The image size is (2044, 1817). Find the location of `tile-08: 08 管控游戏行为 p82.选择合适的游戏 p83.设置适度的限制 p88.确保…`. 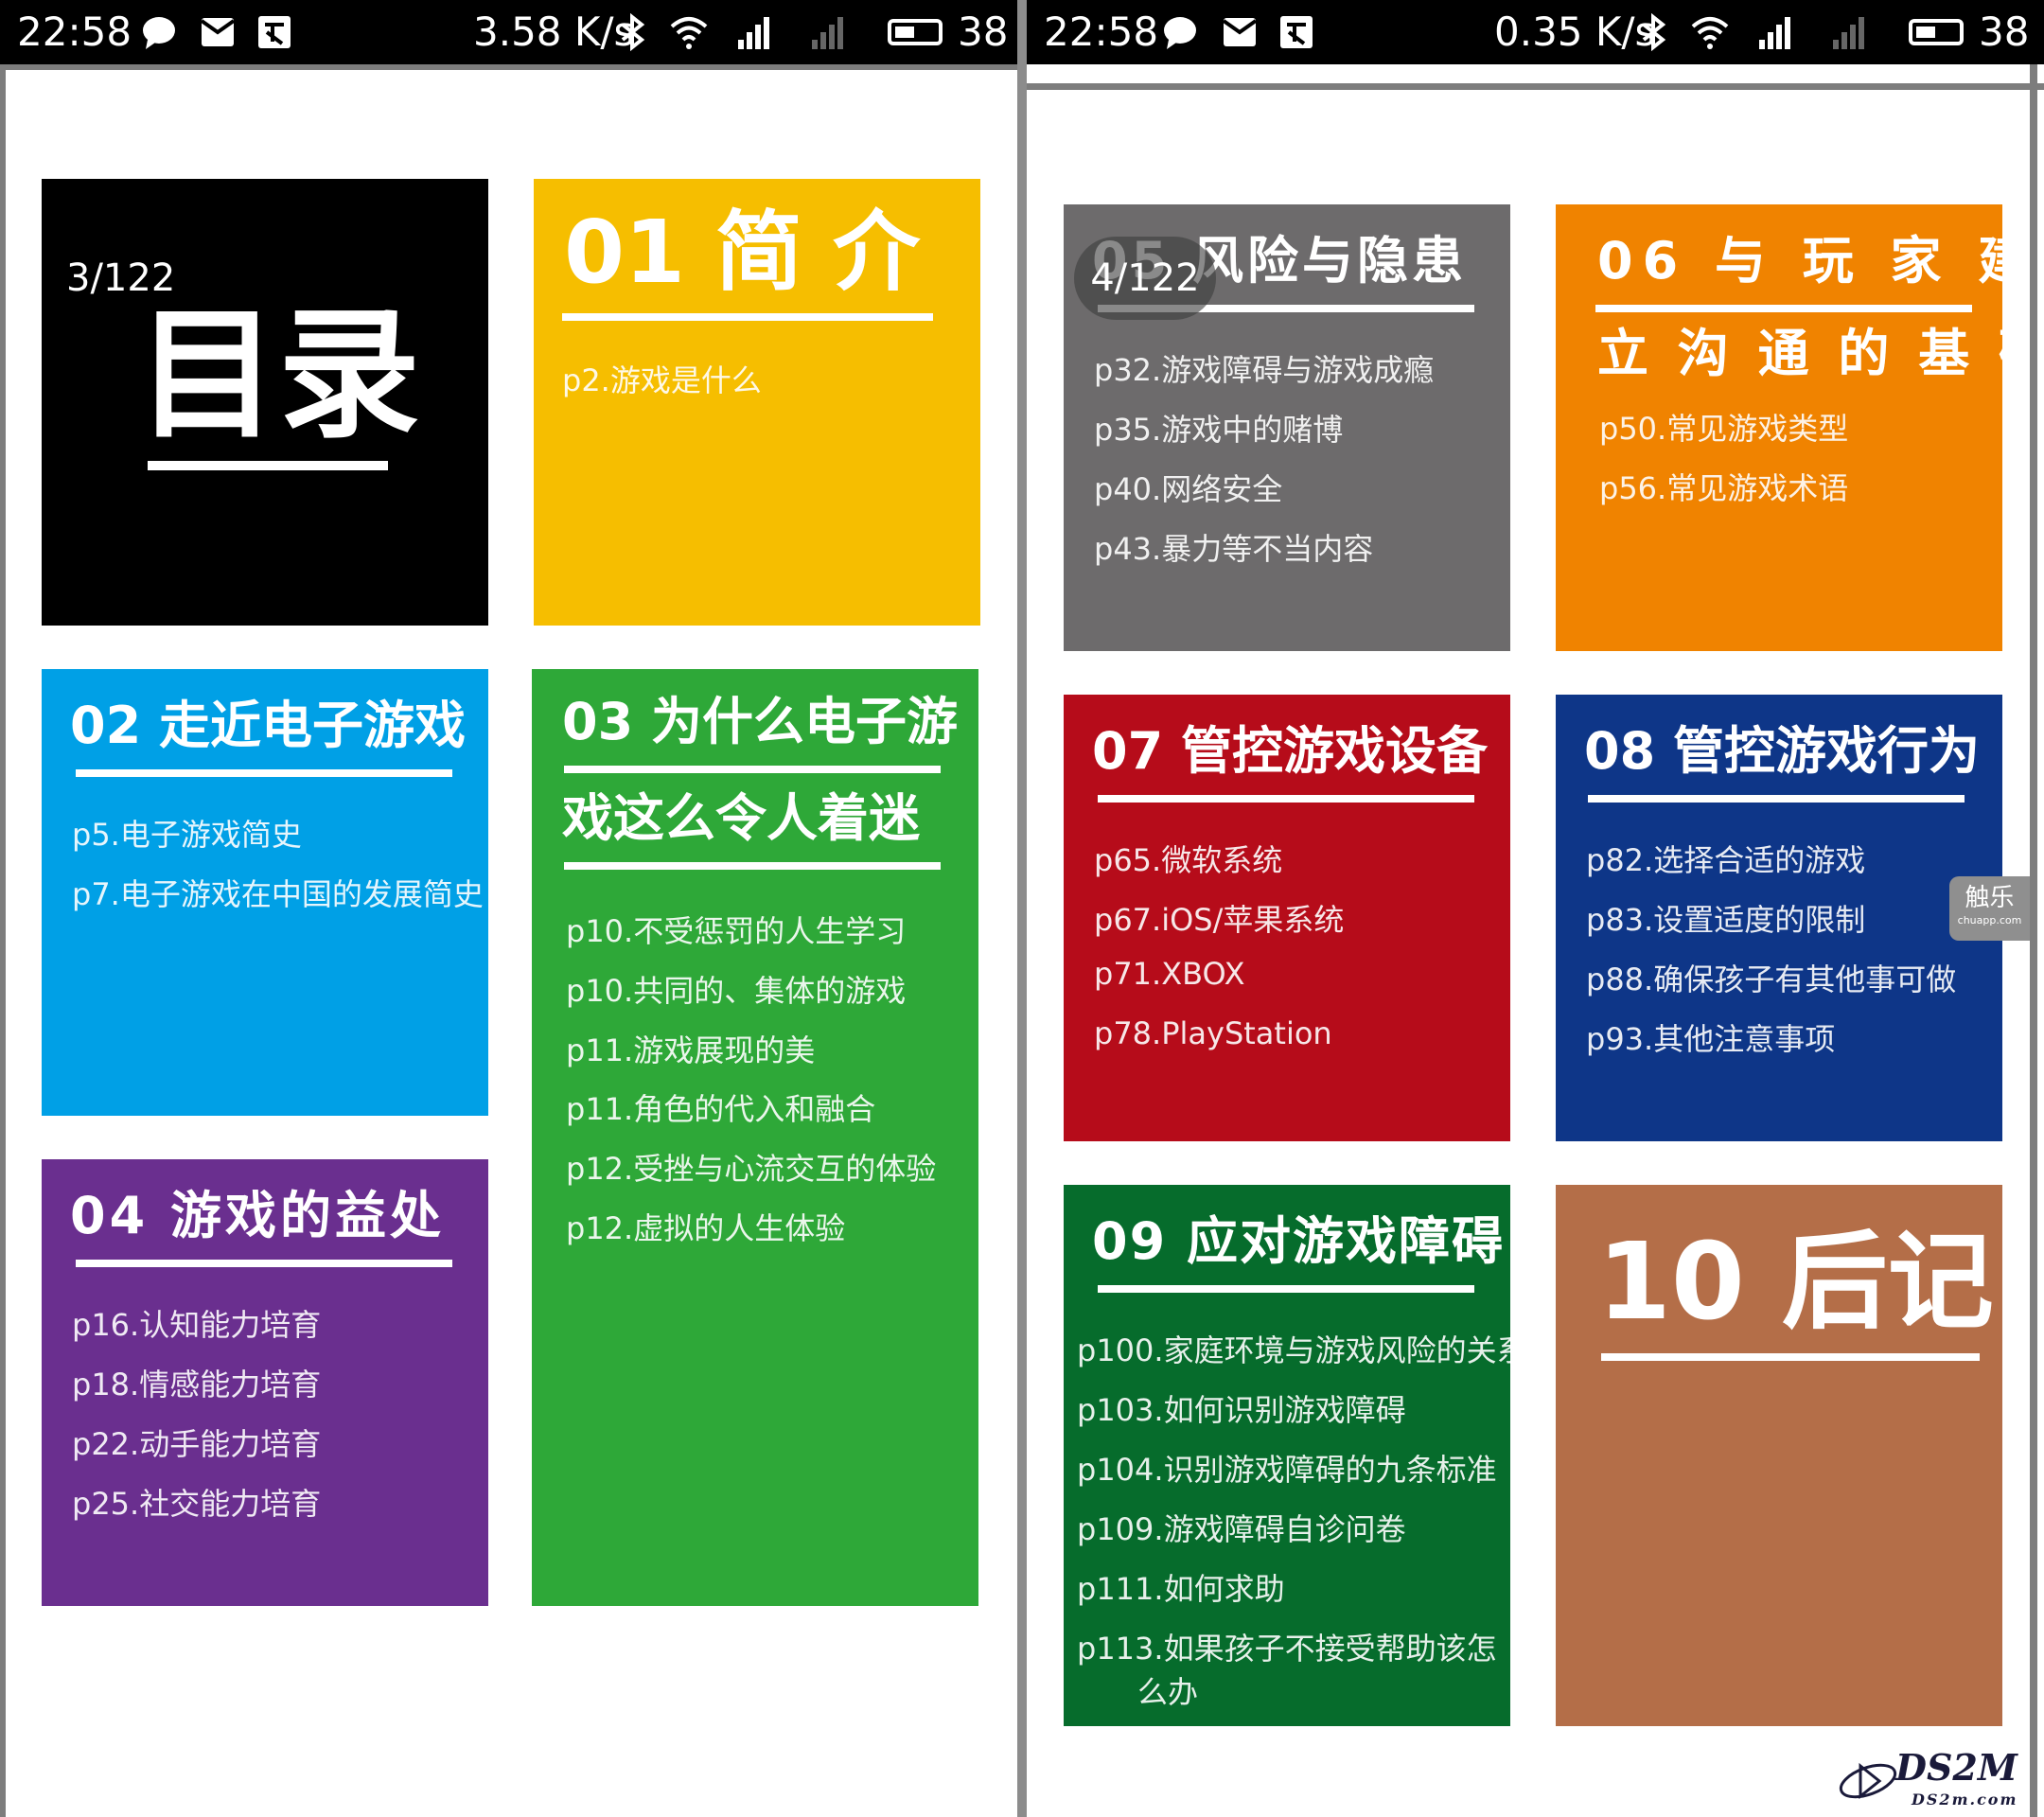

tile-08: 08 管控游戏行为 p82.选择合适的游戏 p83.设置适度的限制 p88.确保… is located at coordinates (1779, 918).